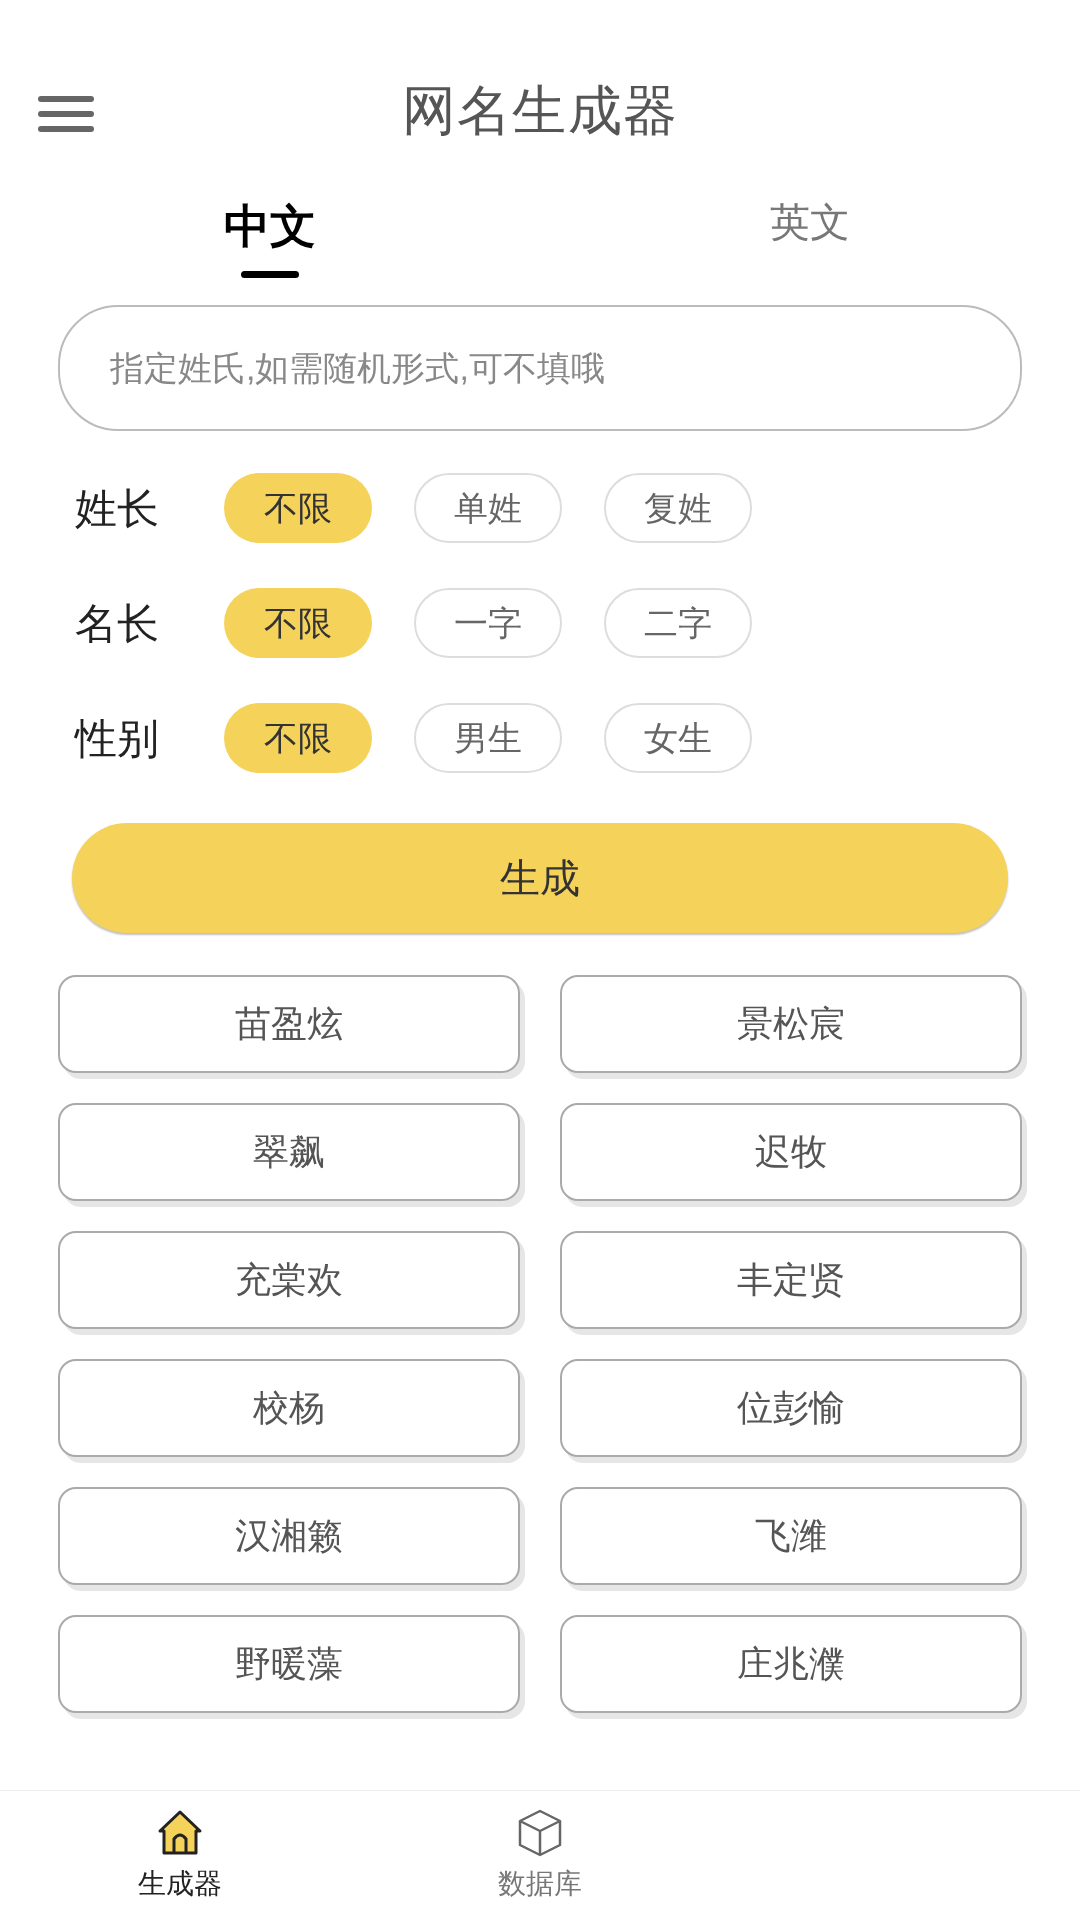 The height and width of the screenshot is (1920, 1080). I want to click on choice-chip: 一字, so click(488, 623).